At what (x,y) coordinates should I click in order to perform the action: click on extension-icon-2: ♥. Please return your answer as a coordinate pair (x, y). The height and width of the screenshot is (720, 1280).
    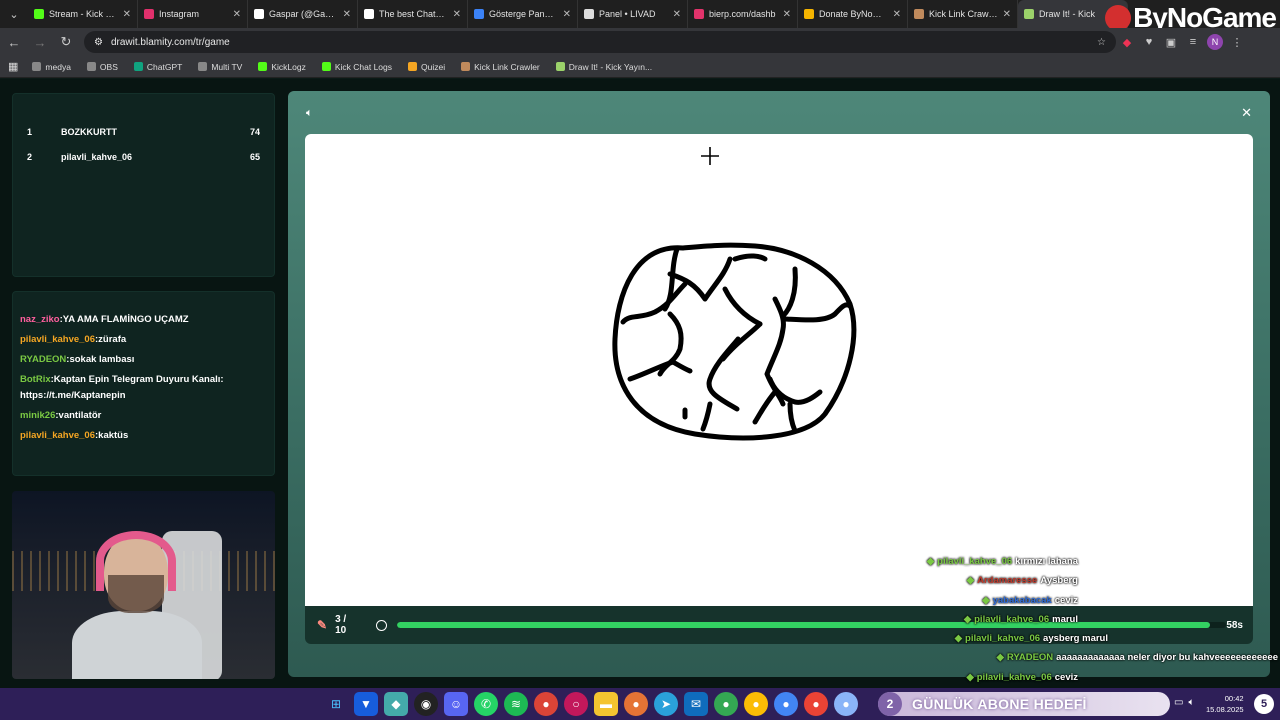
    Looking at the image, I should click on (1149, 42).